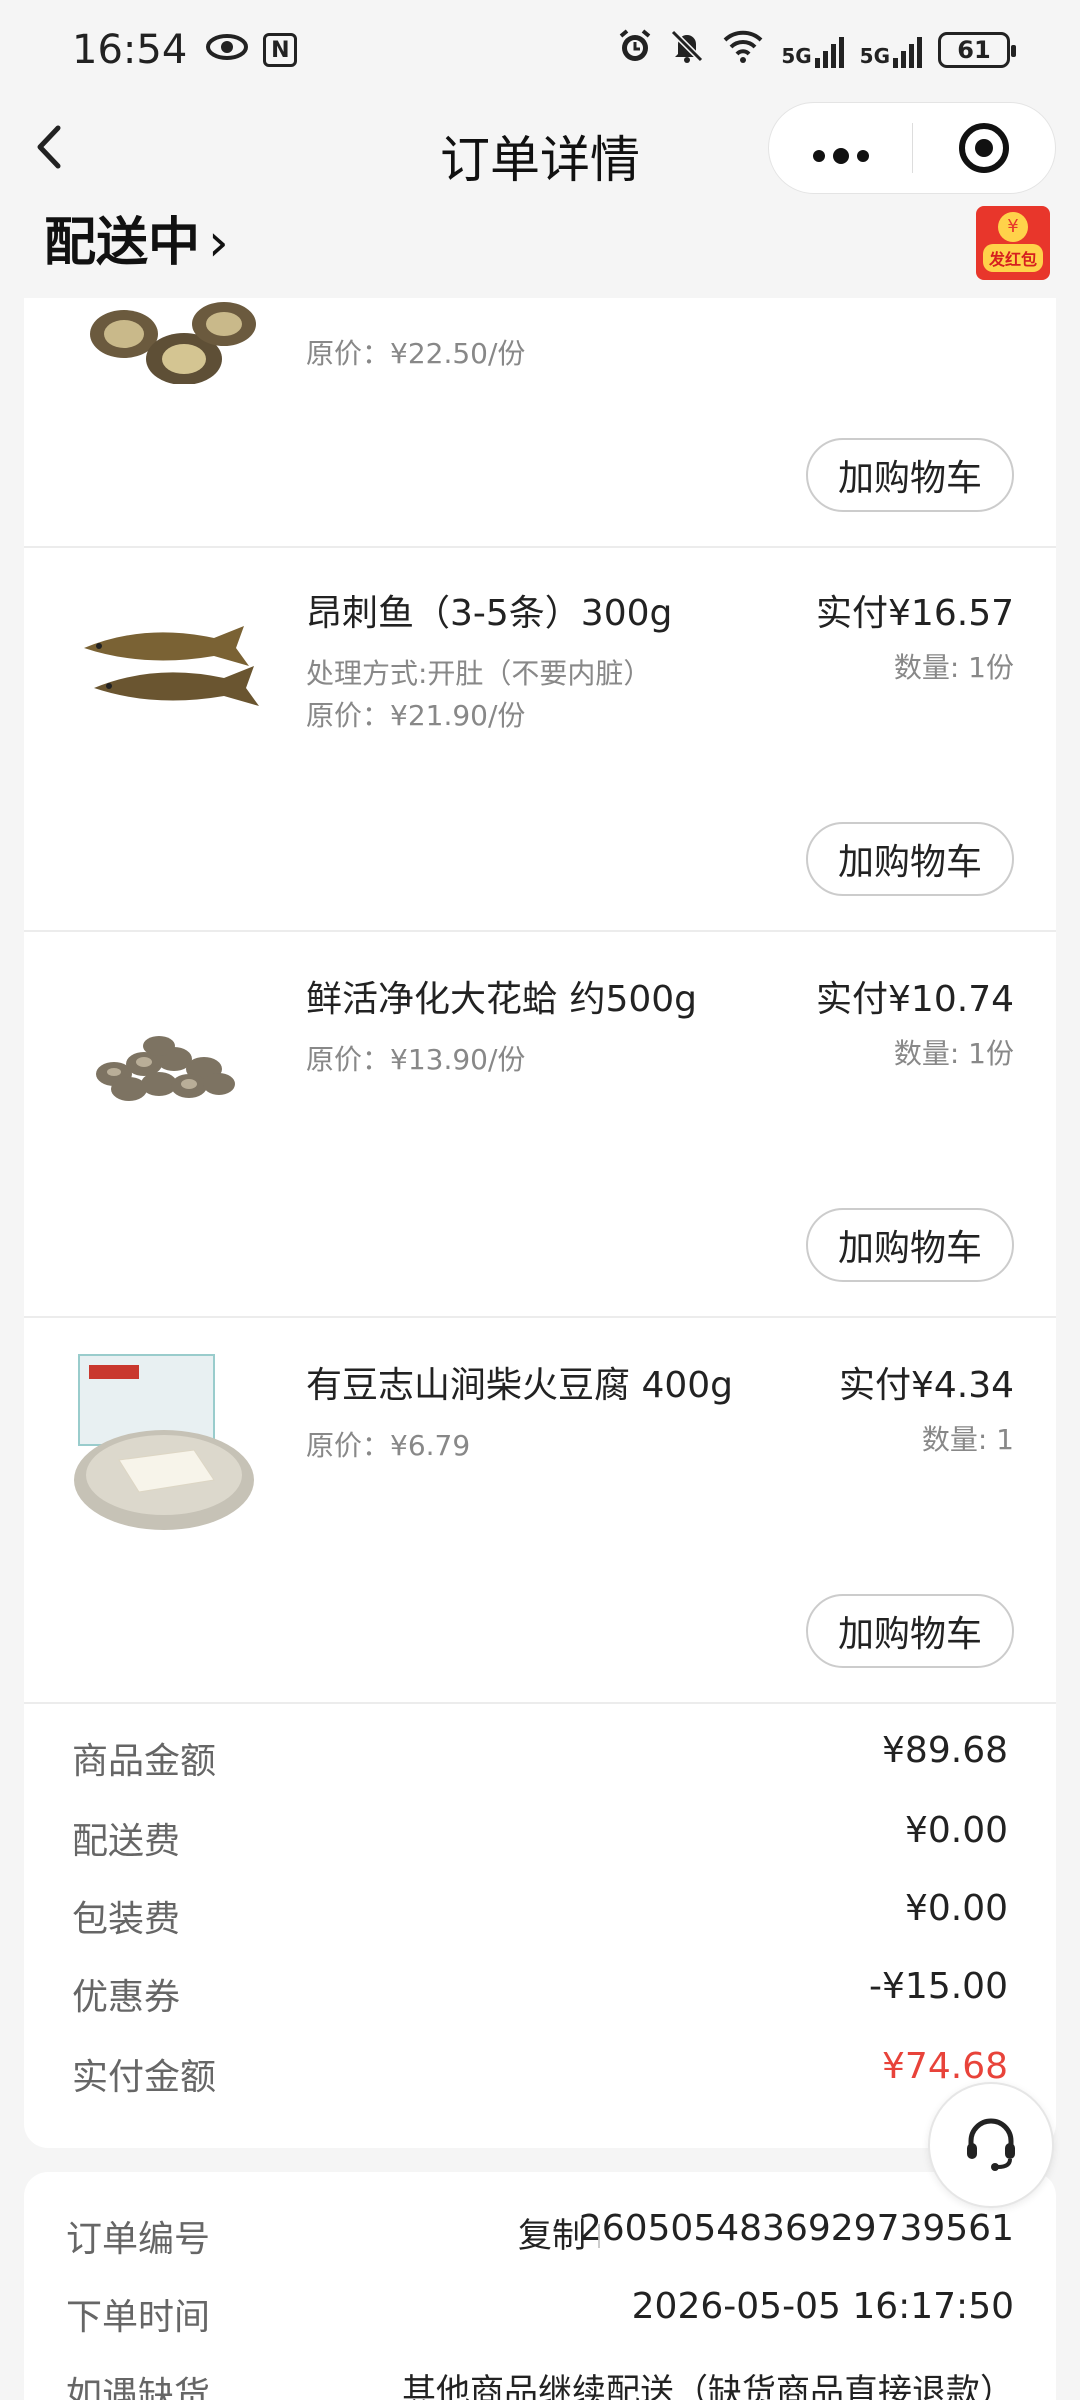  I want to click on stockout-value: 其他商品继续配送（缺货商品直接退款）, so click(708, 2386).